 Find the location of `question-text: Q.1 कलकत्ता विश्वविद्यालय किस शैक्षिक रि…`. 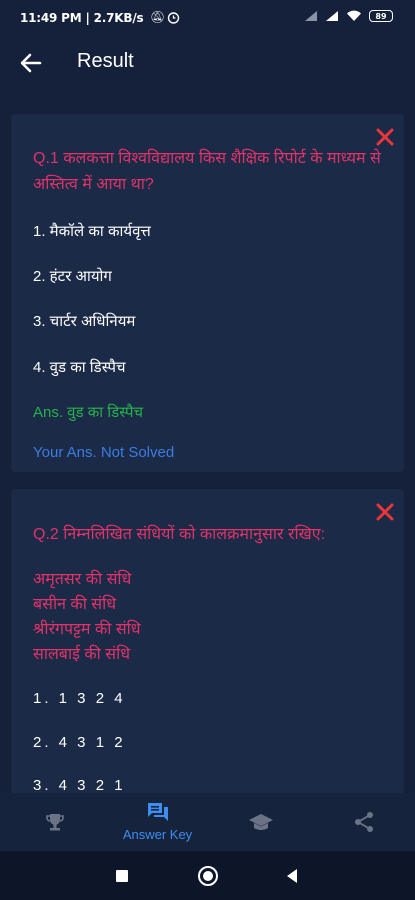

question-text: Q.1 कलकत्ता विश्वविद्यालय किस शैक्षिक रि… is located at coordinates (207, 171).